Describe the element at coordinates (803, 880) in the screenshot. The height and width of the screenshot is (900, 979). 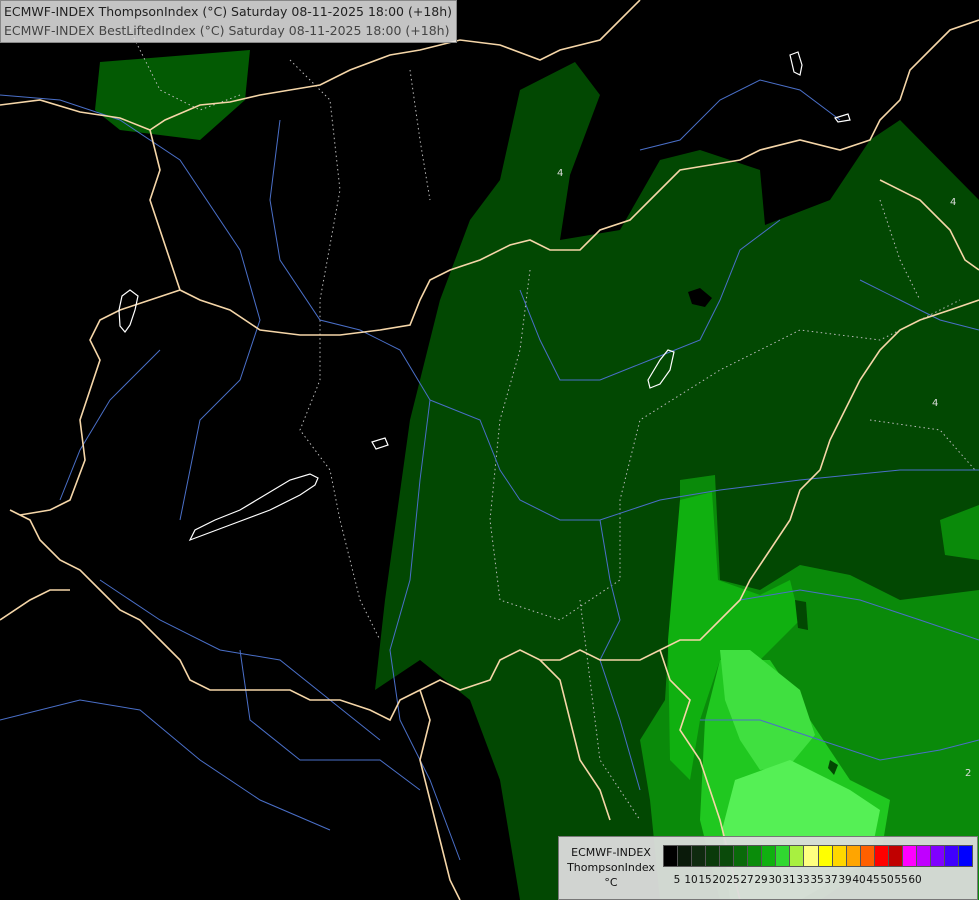
I see `legend-tick-label: 33` at that location.